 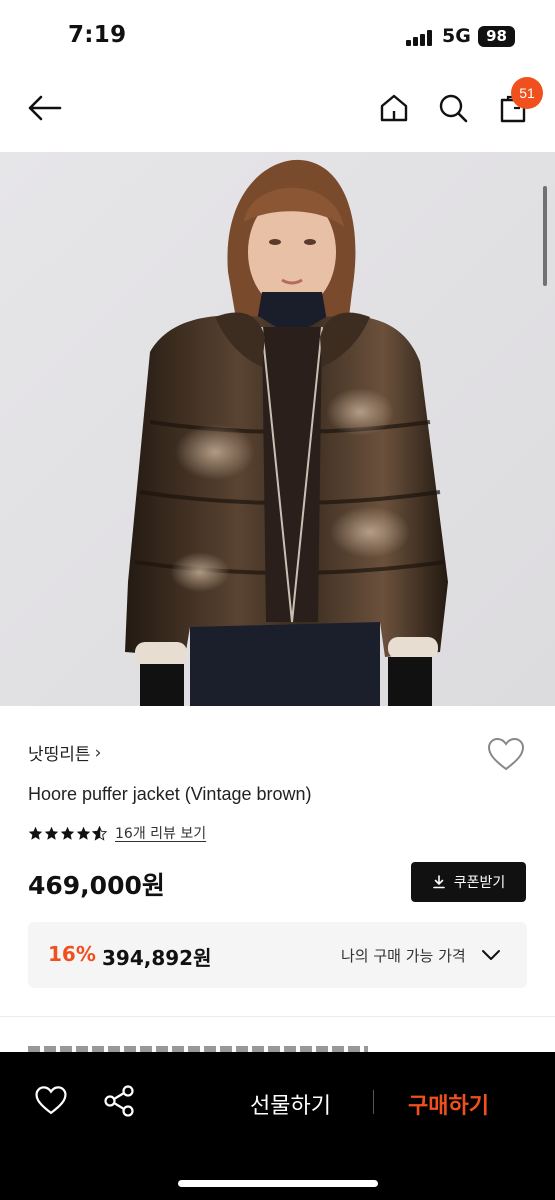 I want to click on like-button, so click(x=51, y=1101).